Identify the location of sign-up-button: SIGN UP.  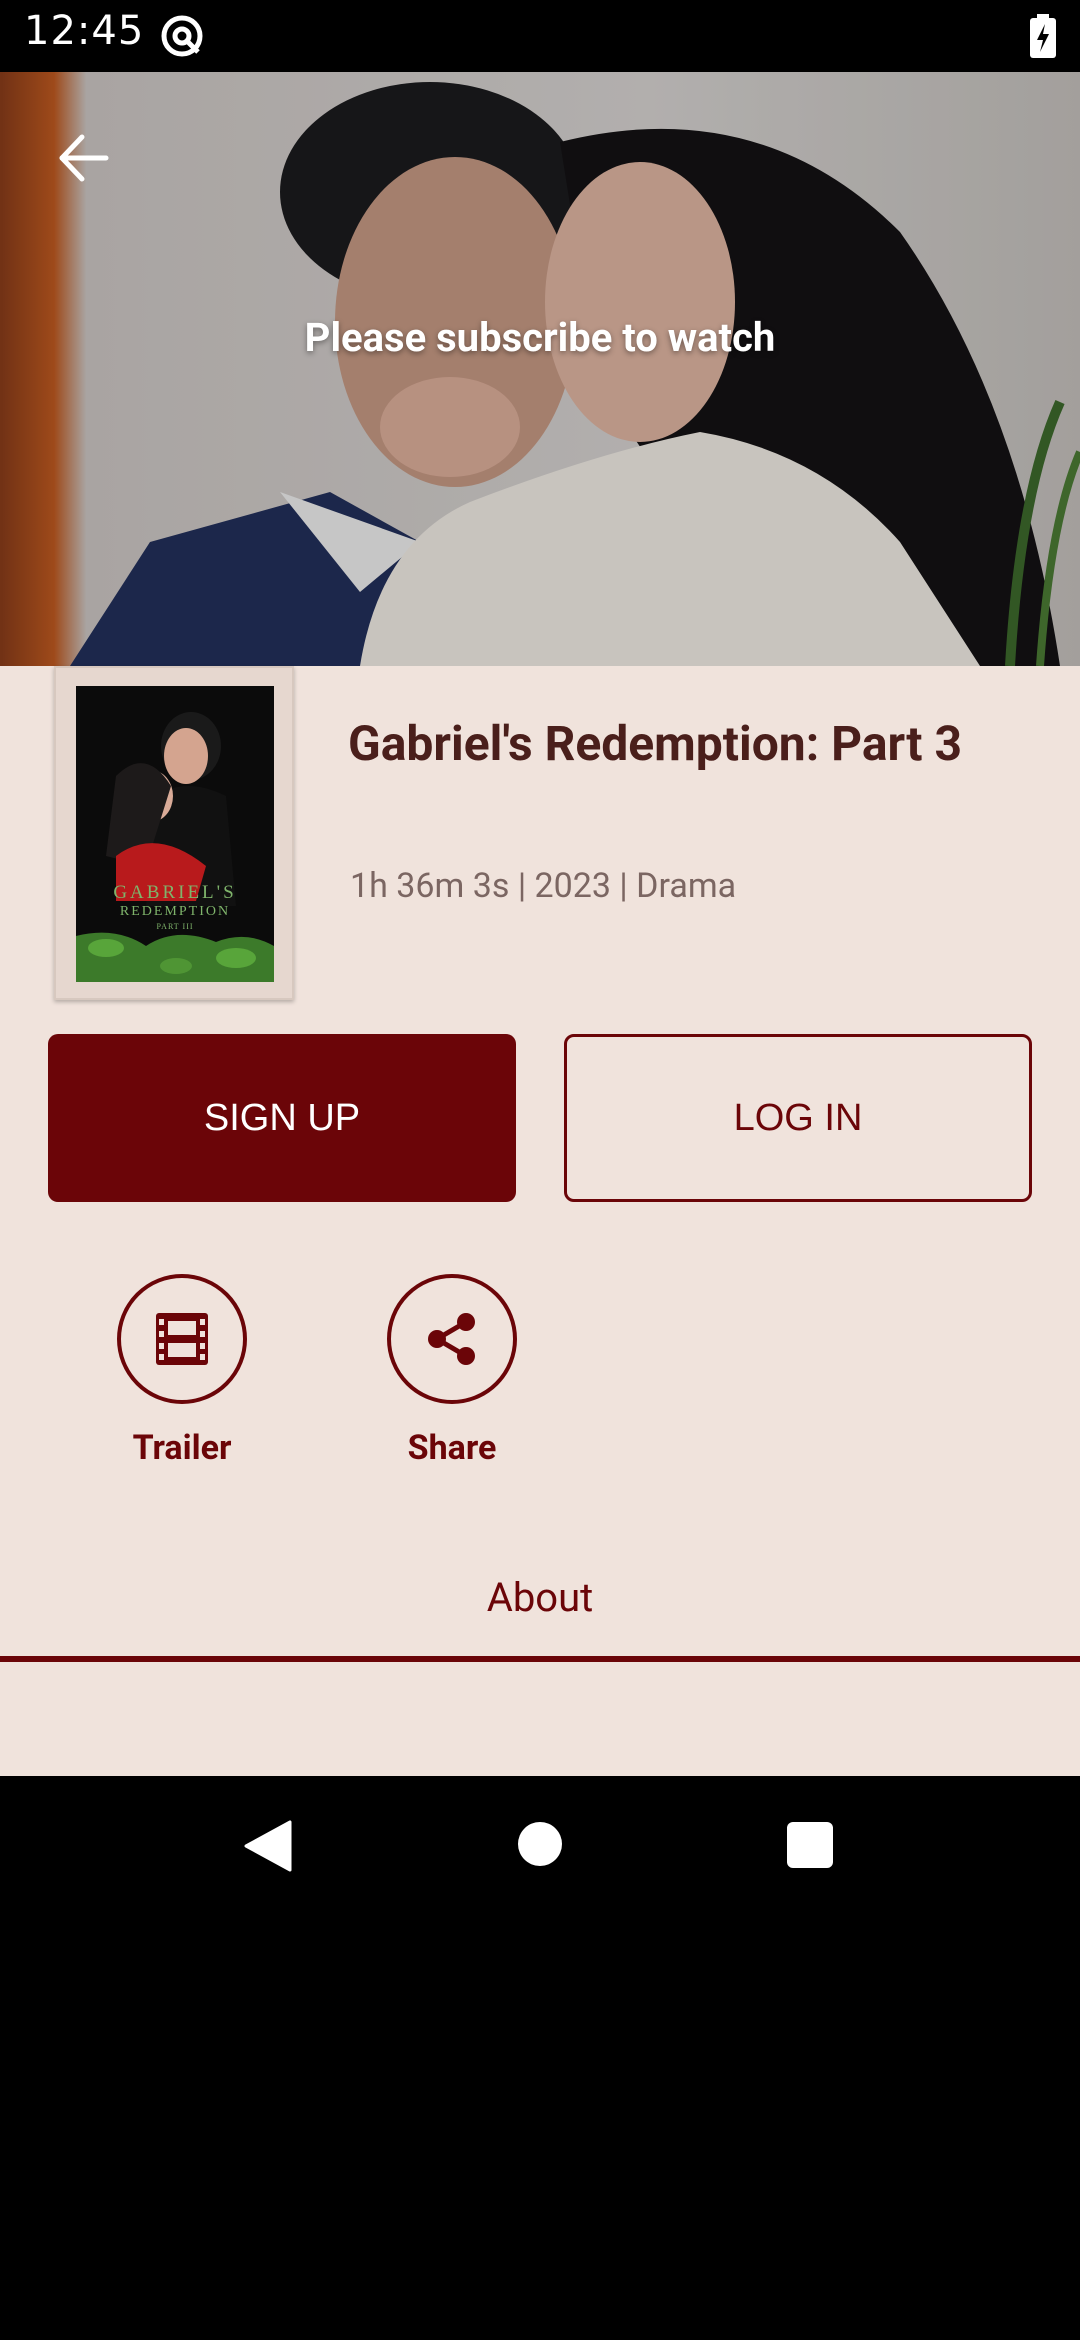
(282, 1118).